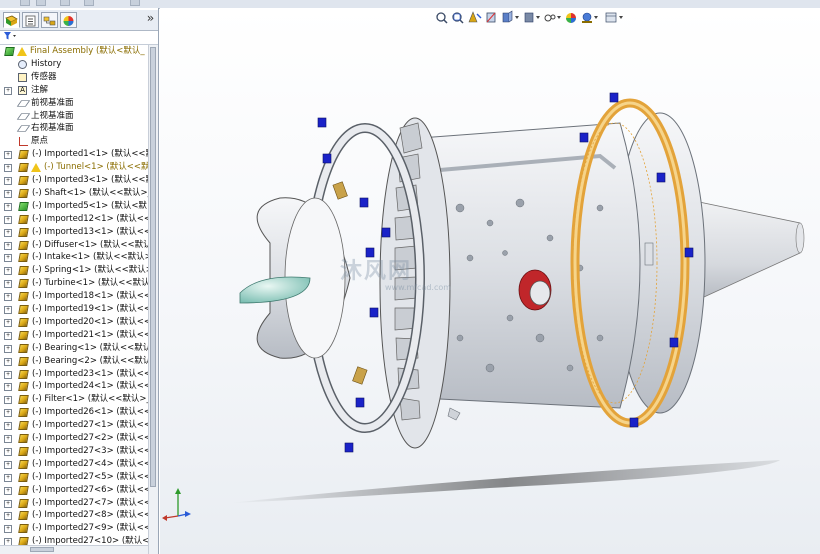 Image resolution: width=820 pixels, height=554 pixels. I want to click on tab-feature-manager, so click(11, 20).